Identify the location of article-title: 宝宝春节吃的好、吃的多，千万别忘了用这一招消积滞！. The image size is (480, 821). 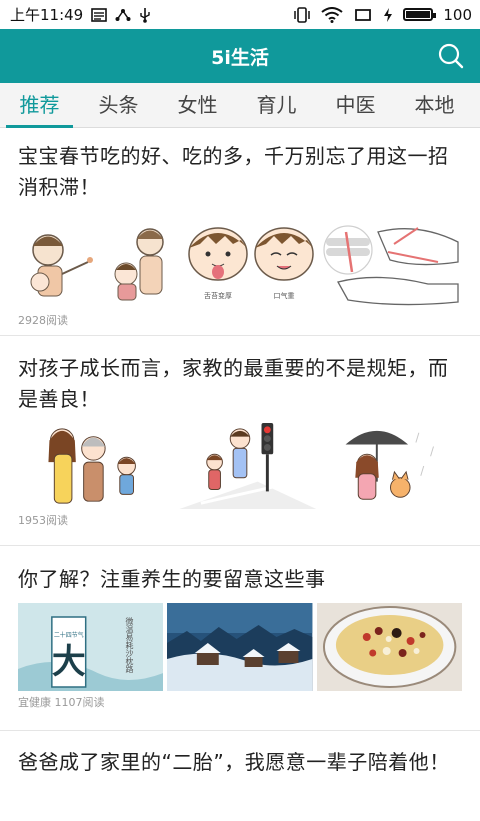
(240, 167).